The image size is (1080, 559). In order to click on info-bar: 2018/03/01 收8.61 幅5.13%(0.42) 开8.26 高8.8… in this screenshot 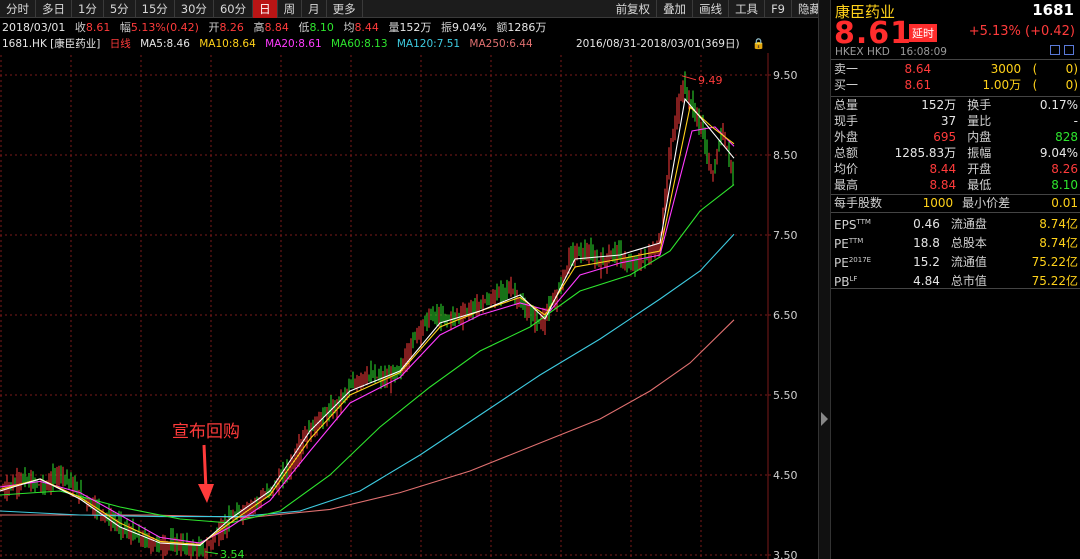, I will do `click(414, 27)`.